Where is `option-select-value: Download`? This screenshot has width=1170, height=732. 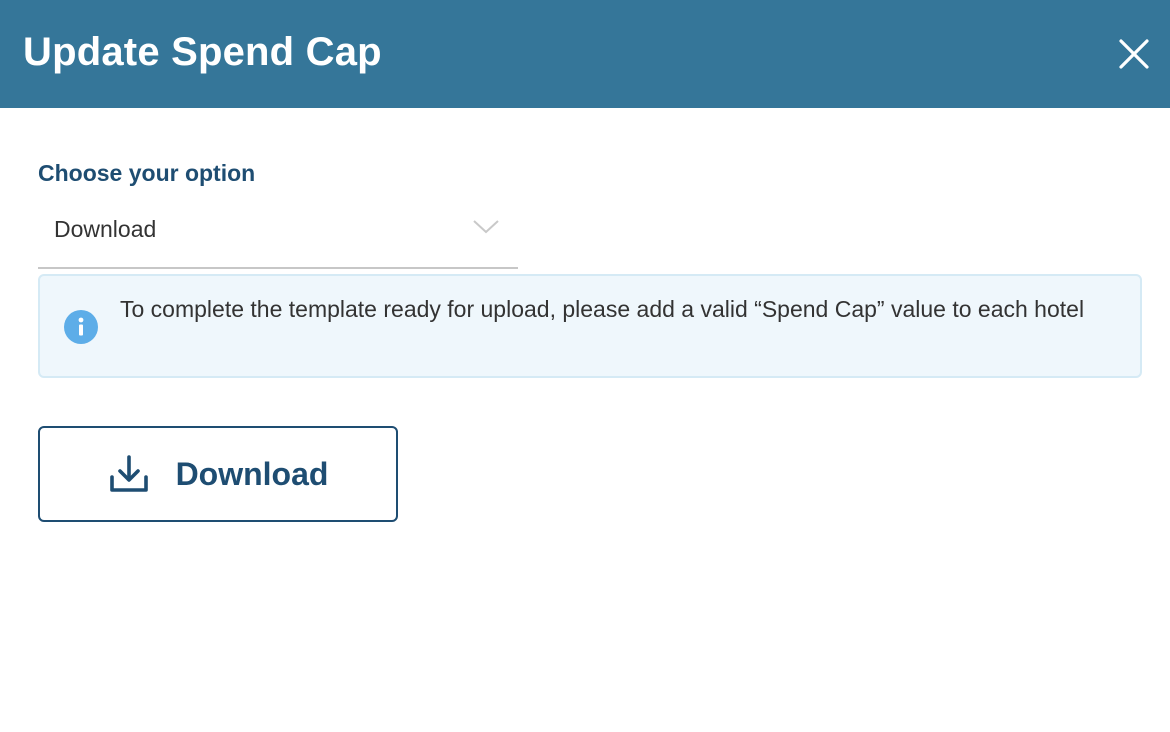
option-select-value: Download is located at coordinates (105, 229).